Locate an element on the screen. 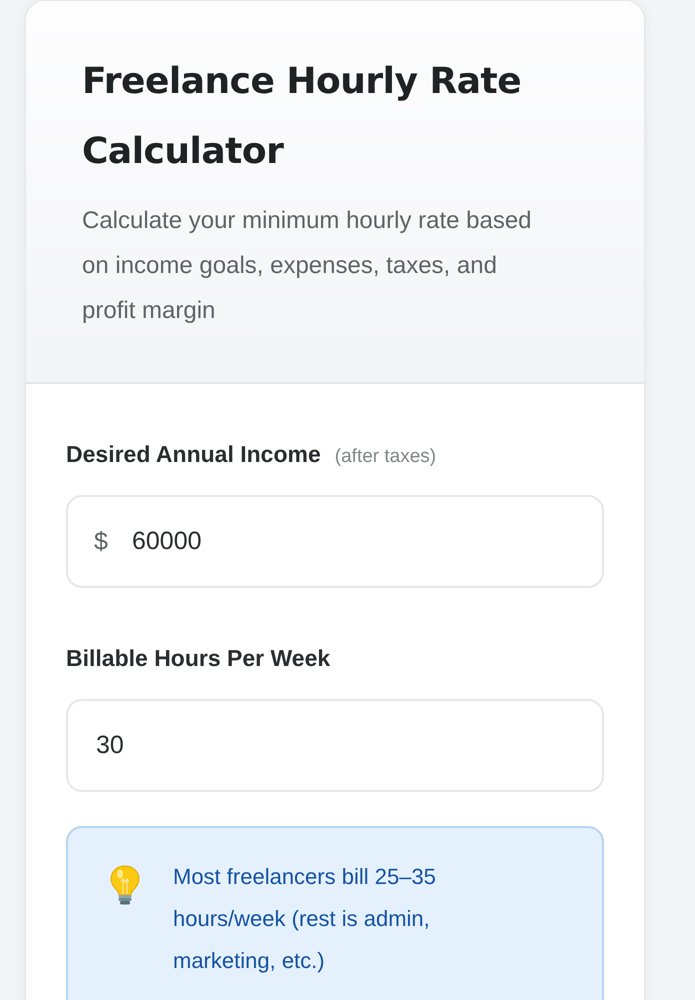  field-label: Desired Annual Income is located at coordinates (193, 454).